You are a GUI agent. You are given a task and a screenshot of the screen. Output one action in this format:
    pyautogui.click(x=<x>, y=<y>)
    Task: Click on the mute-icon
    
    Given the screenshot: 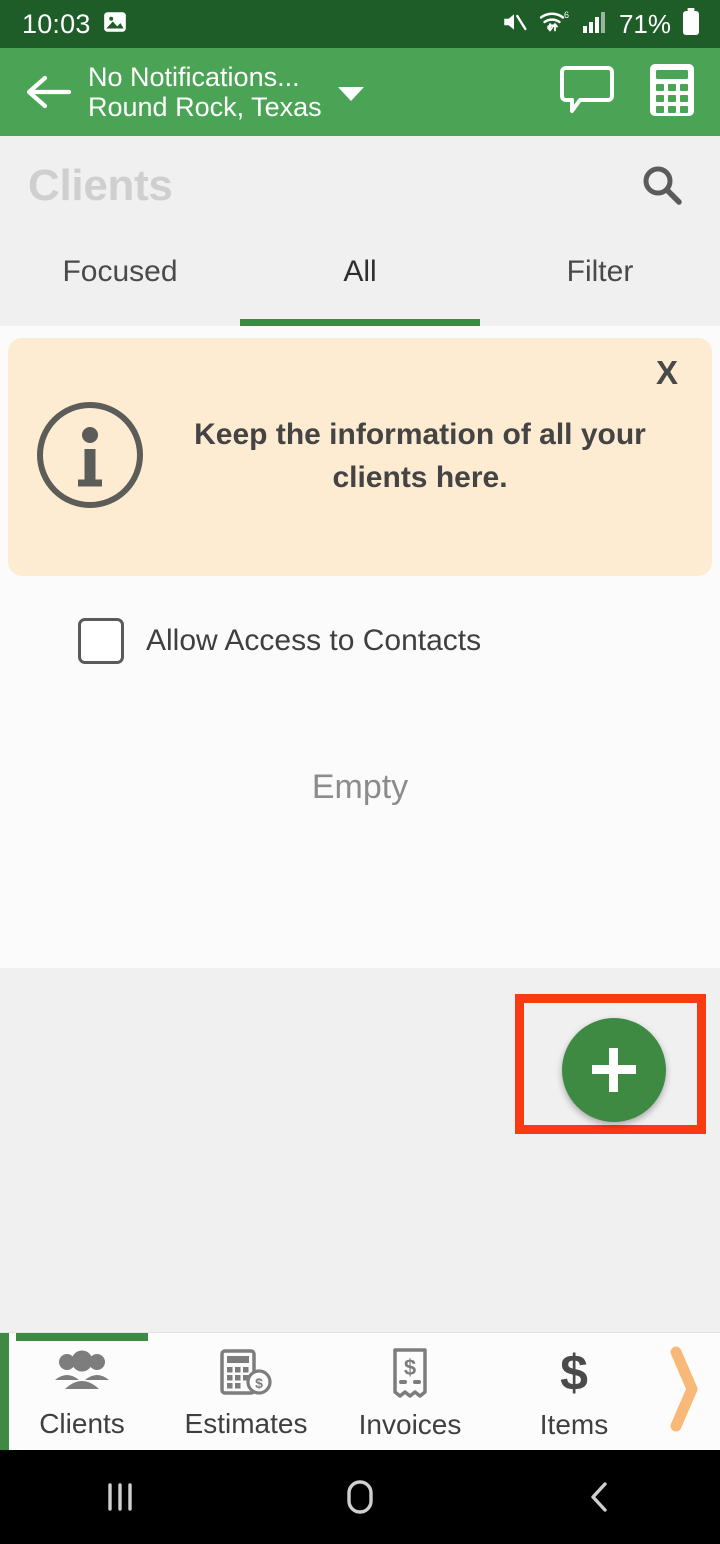 What is the action you would take?
    pyautogui.click(x=514, y=24)
    